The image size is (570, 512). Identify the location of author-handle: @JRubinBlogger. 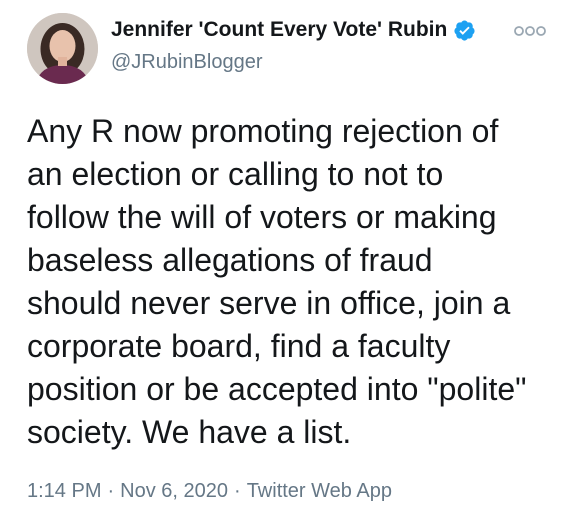
(187, 62).